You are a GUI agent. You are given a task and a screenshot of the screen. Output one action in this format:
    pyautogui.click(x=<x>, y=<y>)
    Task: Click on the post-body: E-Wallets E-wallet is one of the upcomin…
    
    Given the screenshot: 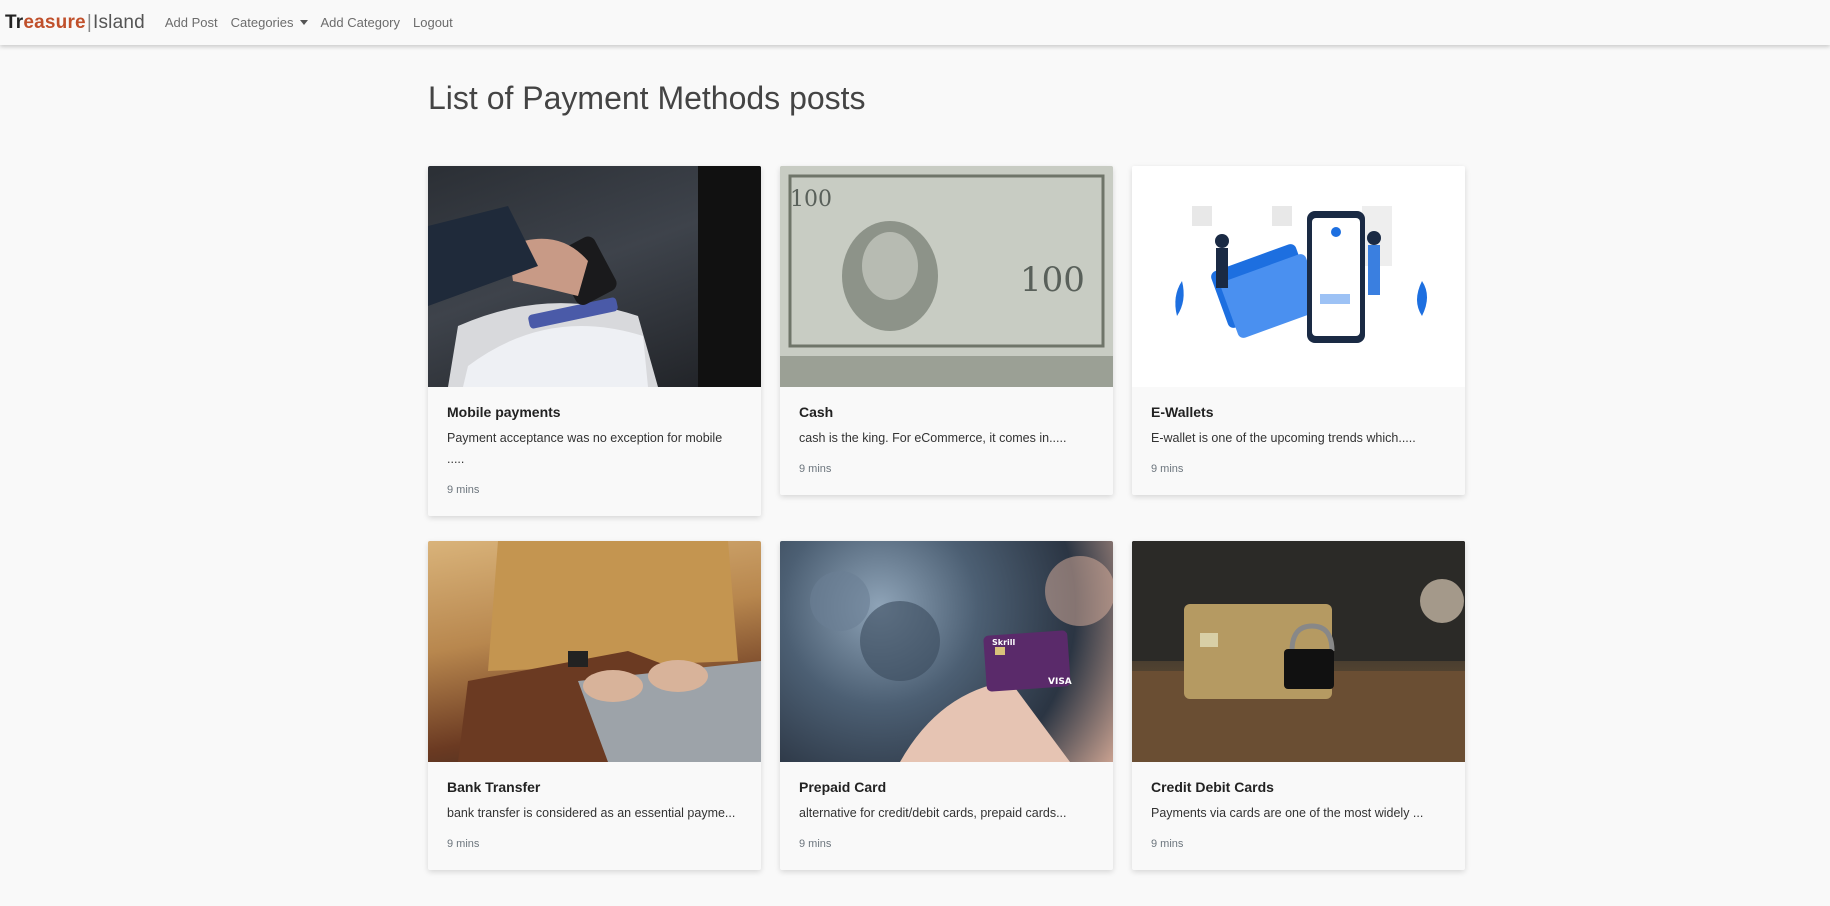 What is the action you would take?
    pyautogui.click(x=1298, y=441)
    